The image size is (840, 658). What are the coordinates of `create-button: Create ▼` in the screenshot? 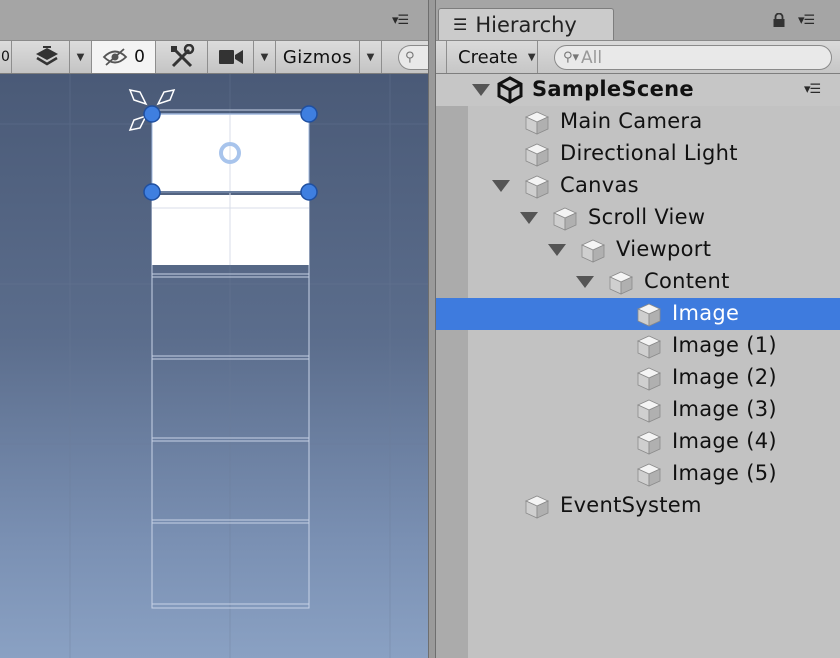 It's located at (492, 57).